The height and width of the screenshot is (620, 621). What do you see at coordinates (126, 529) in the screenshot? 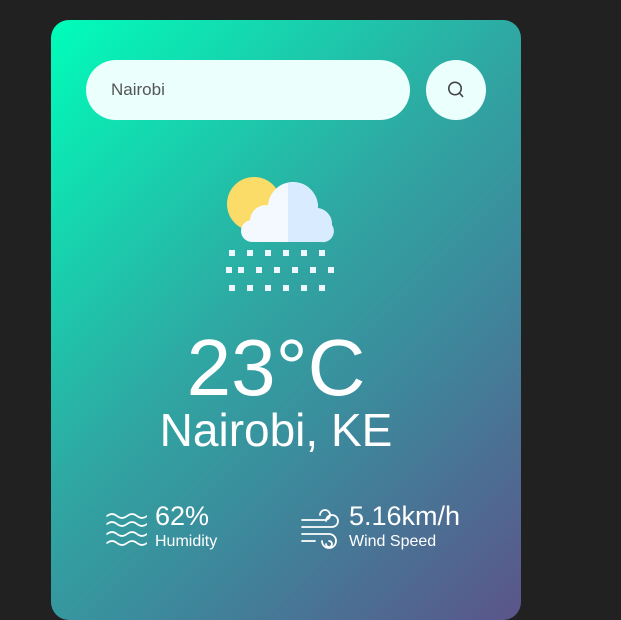
I see `humidity-waves-icon` at bounding box center [126, 529].